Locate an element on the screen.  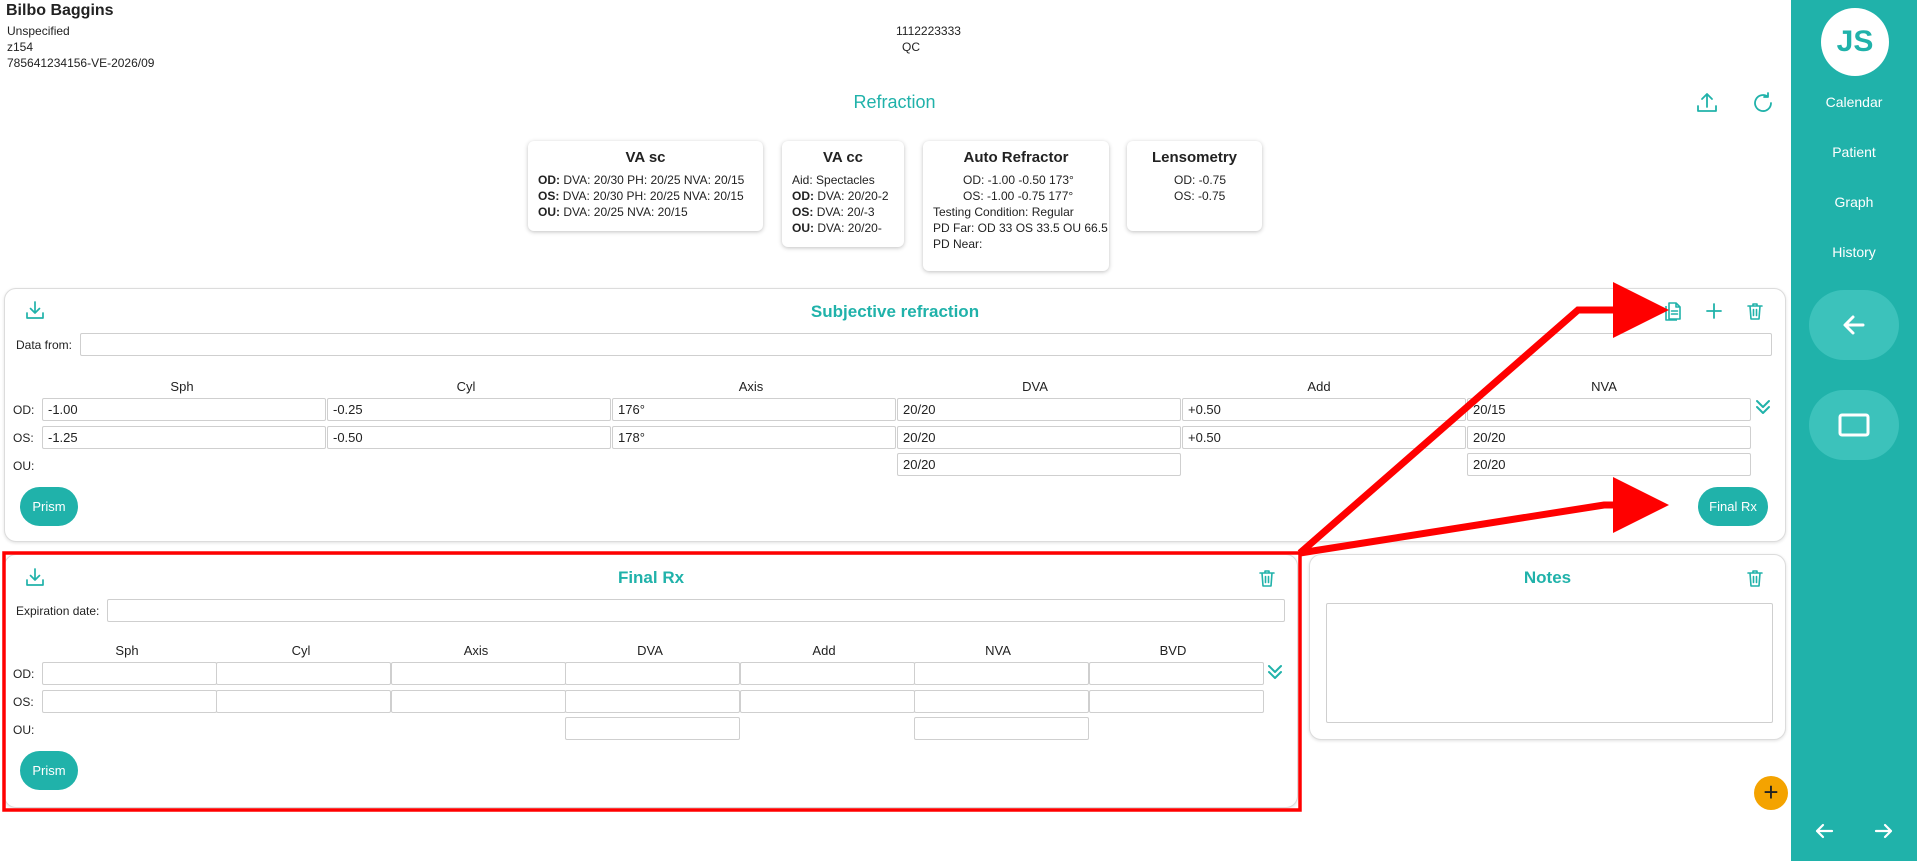
rx-os-cyl-input is located at coordinates (303, 701).